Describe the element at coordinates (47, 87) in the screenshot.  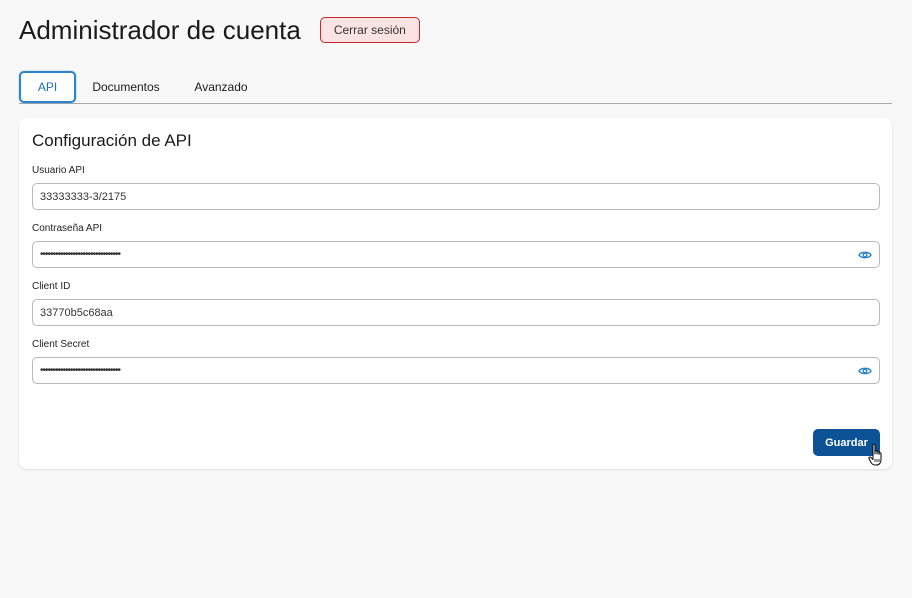
I see `tab-api: API` at that location.